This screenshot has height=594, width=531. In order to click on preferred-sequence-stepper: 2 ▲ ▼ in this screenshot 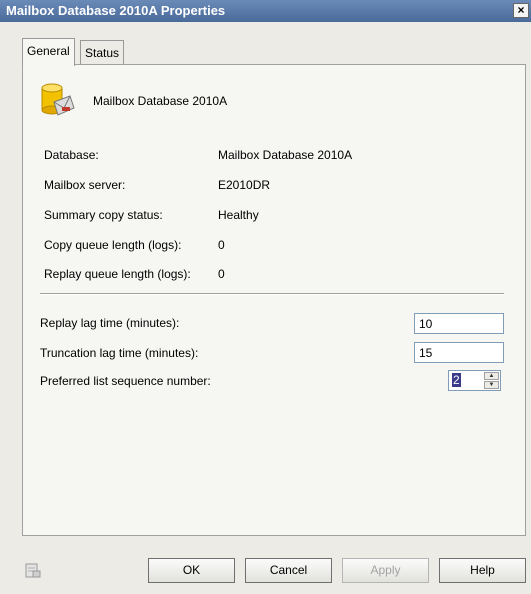, I will do `click(474, 380)`.